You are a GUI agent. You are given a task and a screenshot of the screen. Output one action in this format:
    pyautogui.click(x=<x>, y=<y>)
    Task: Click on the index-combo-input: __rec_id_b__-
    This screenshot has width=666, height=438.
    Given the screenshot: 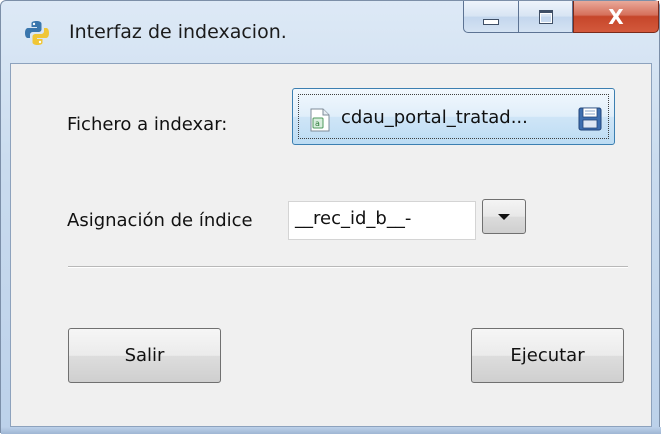 What is the action you would take?
    pyautogui.click(x=382, y=220)
    